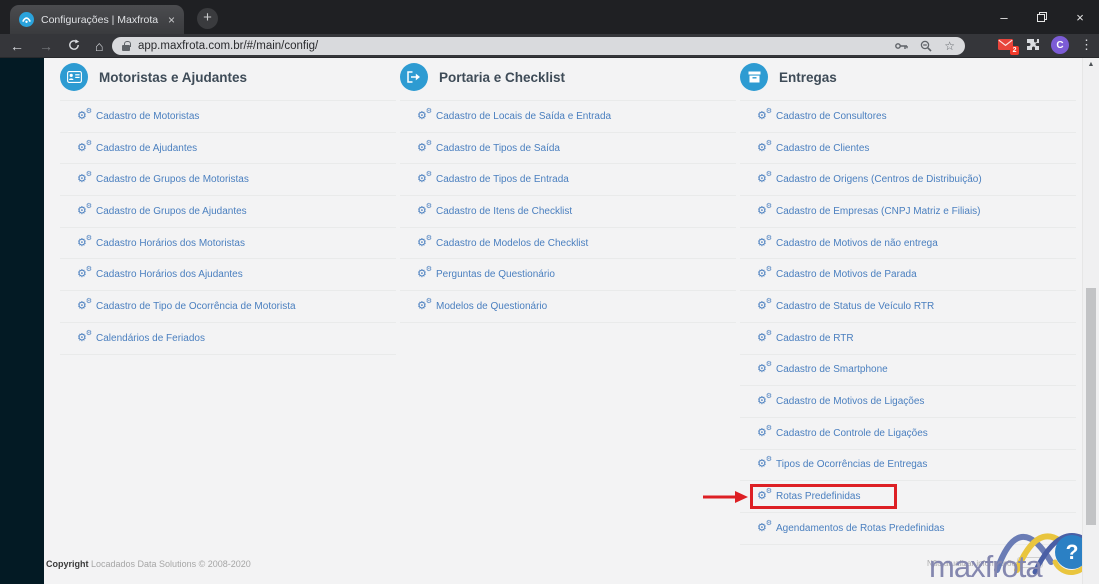  What do you see at coordinates (17, 46) in the screenshot?
I see `back-button: ←` at bounding box center [17, 46].